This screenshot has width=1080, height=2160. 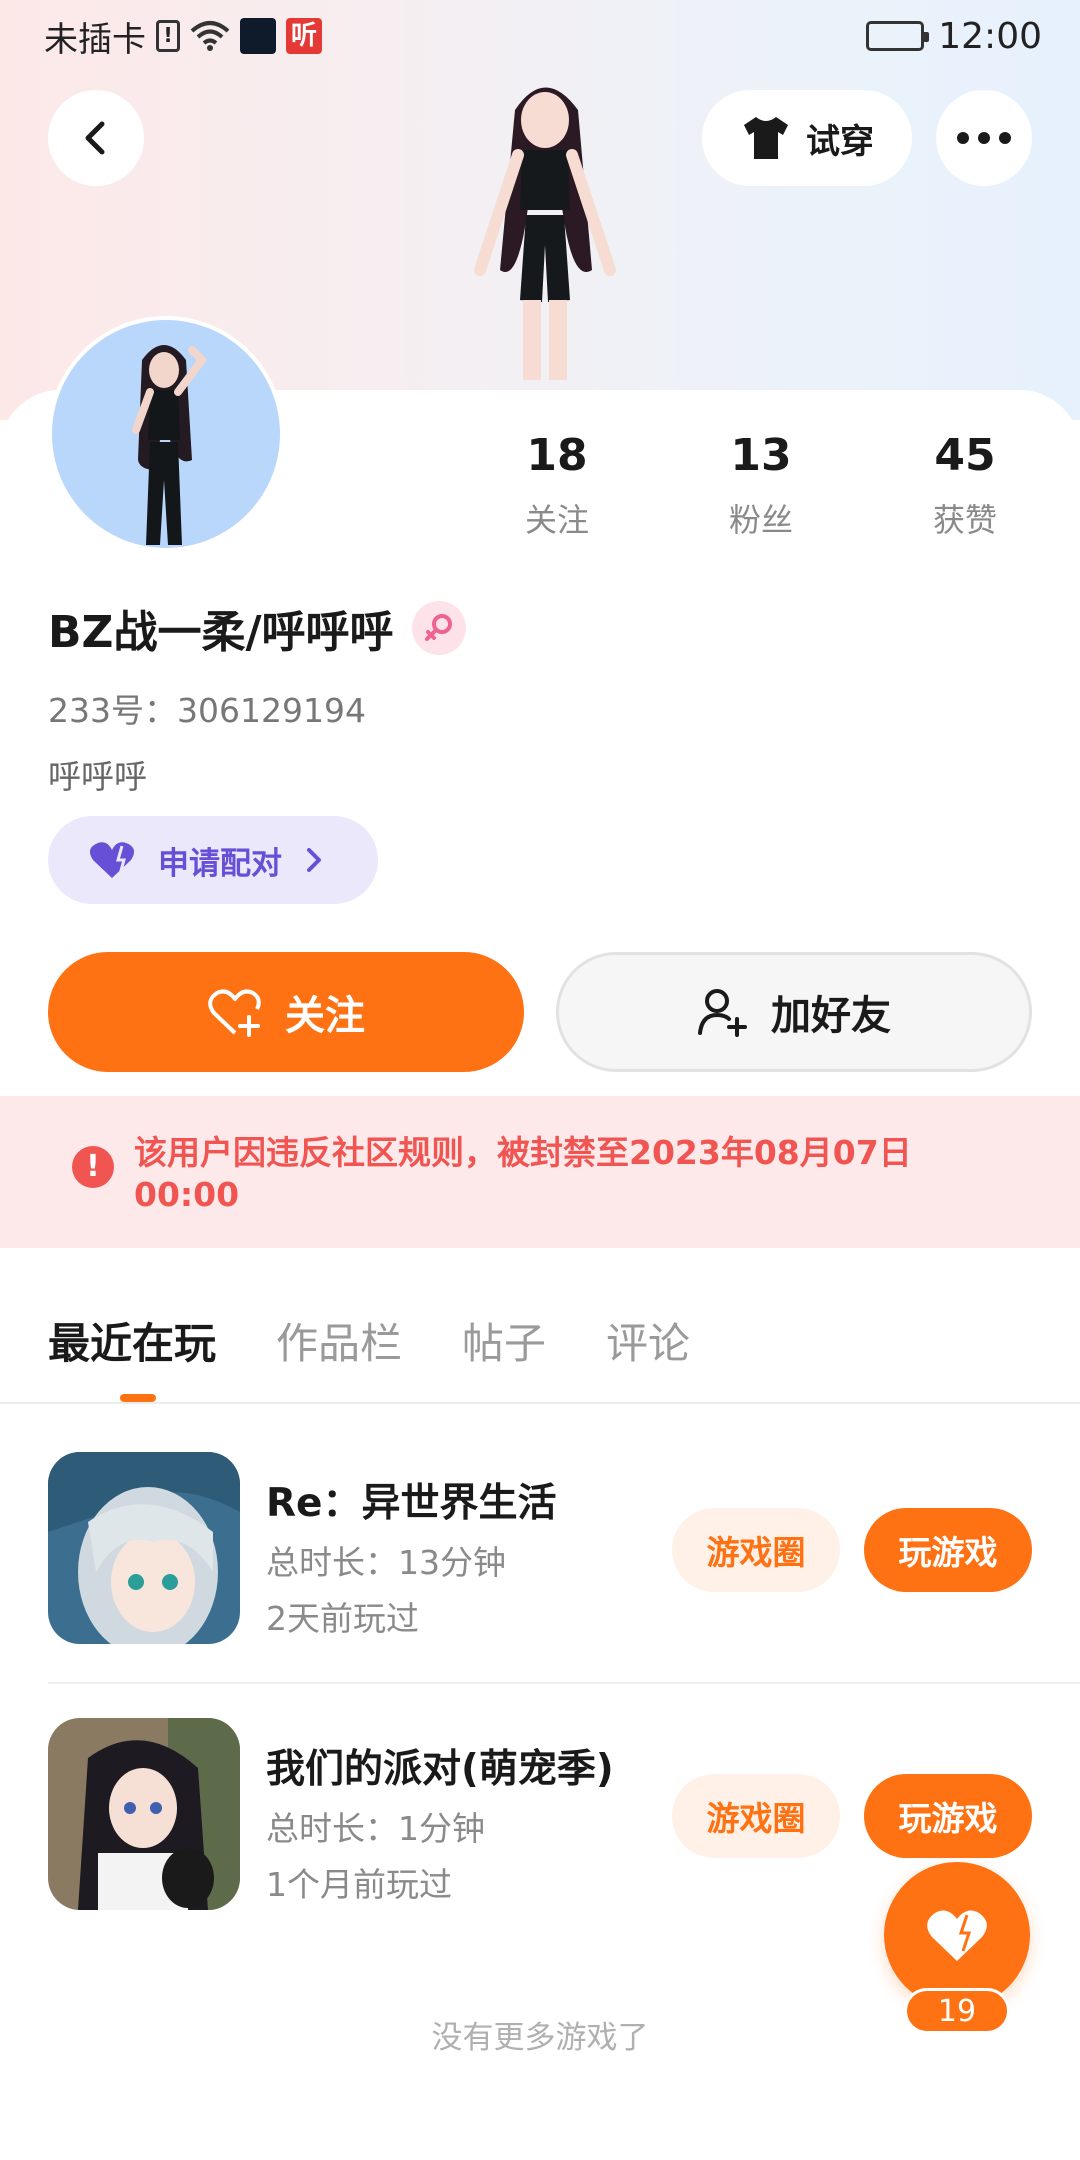 What do you see at coordinates (342, 1618) in the screenshot?
I see `game-last-played: 2天前玩过` at bounding box center [342, 1618].